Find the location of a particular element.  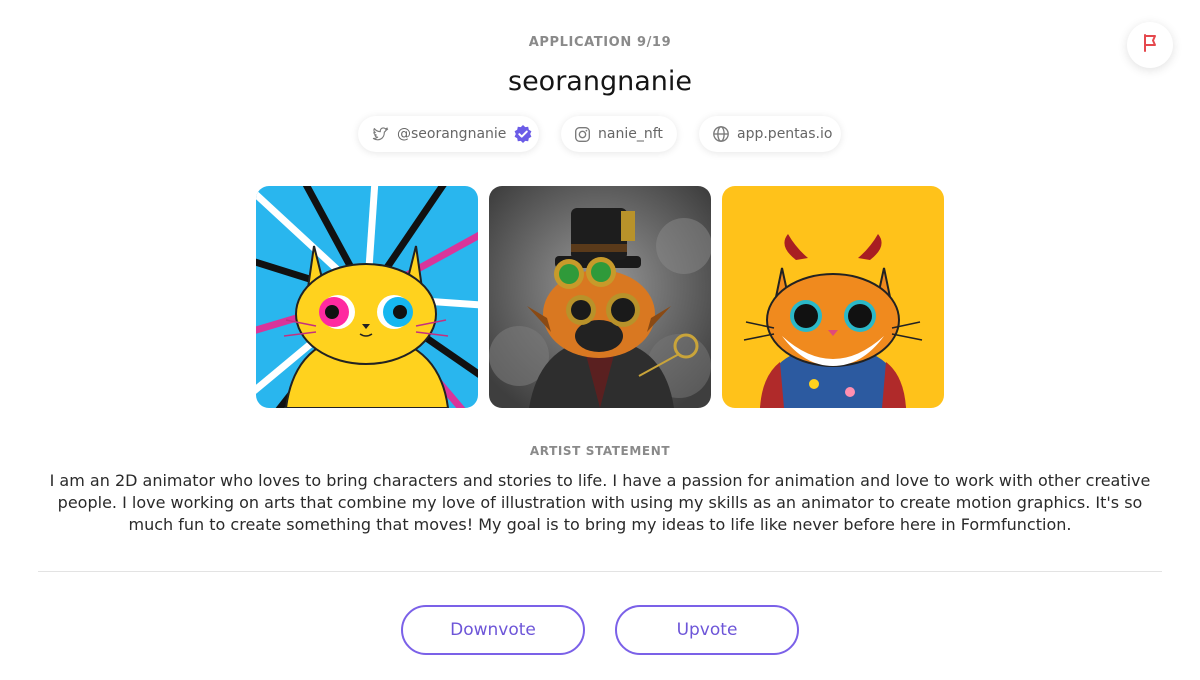

website-link: app.pentas.io is located at coordinates (770, 134).